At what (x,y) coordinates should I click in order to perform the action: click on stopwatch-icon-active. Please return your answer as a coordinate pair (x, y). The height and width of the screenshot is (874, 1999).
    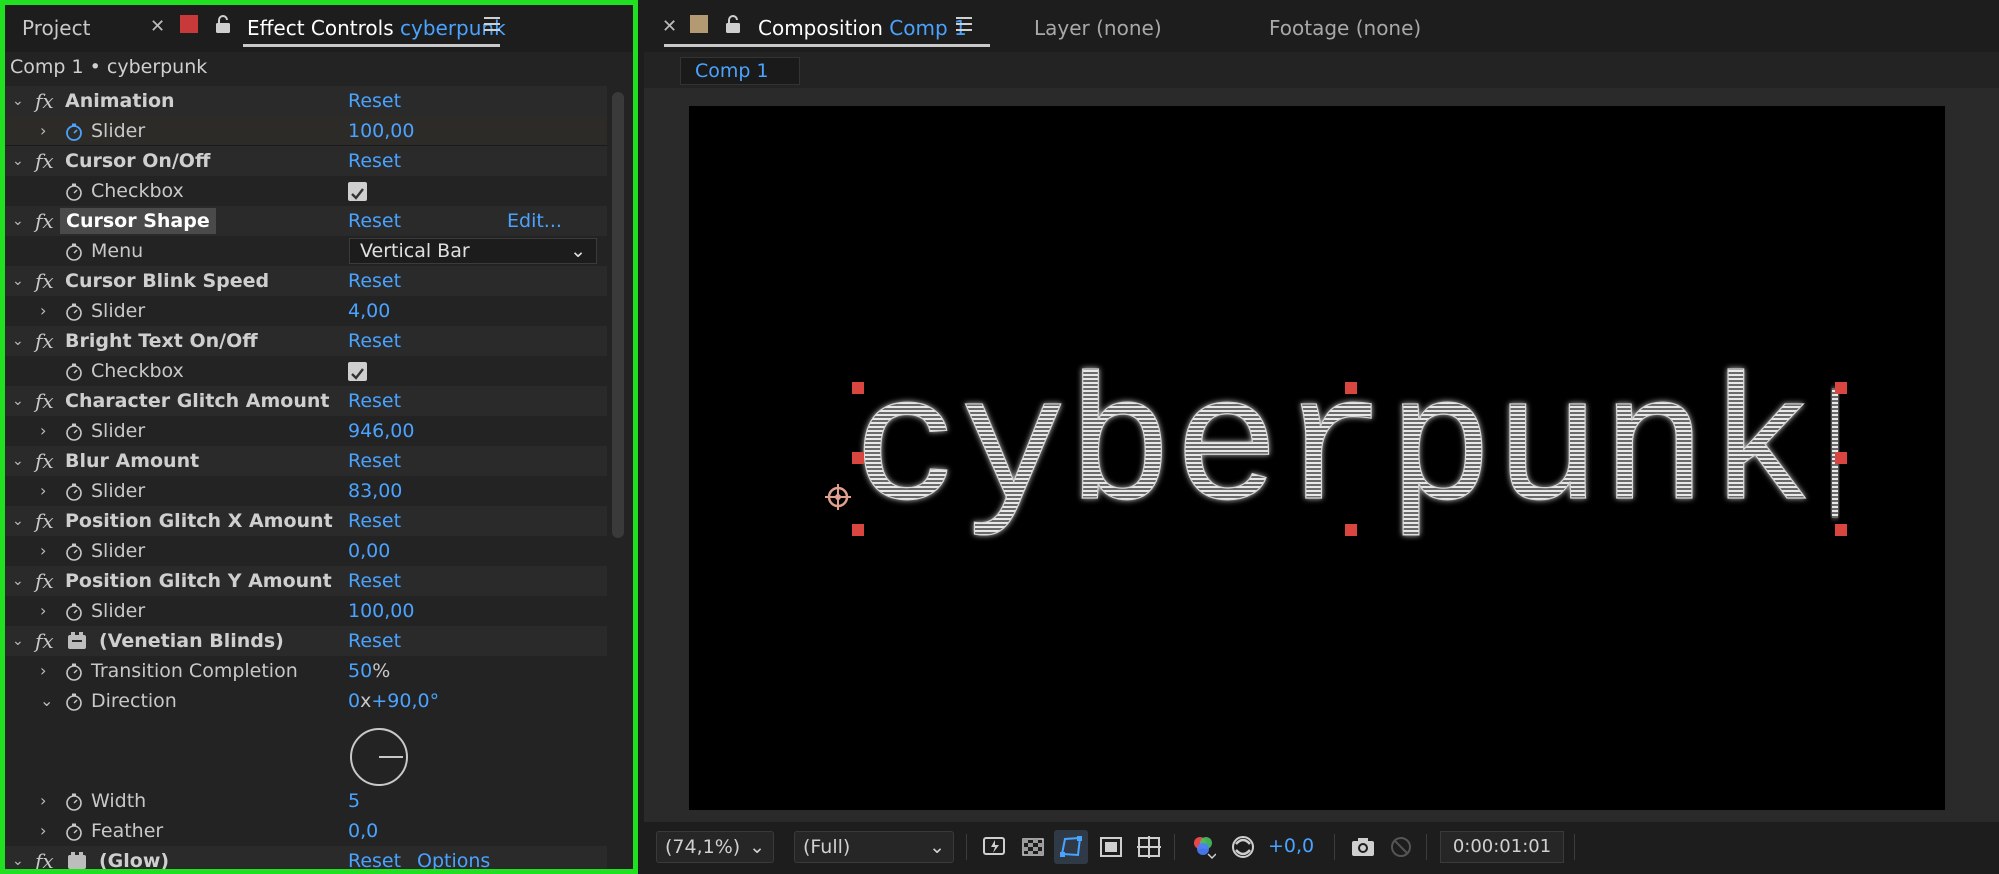
    Looking at the image, I should click on (74, 132).